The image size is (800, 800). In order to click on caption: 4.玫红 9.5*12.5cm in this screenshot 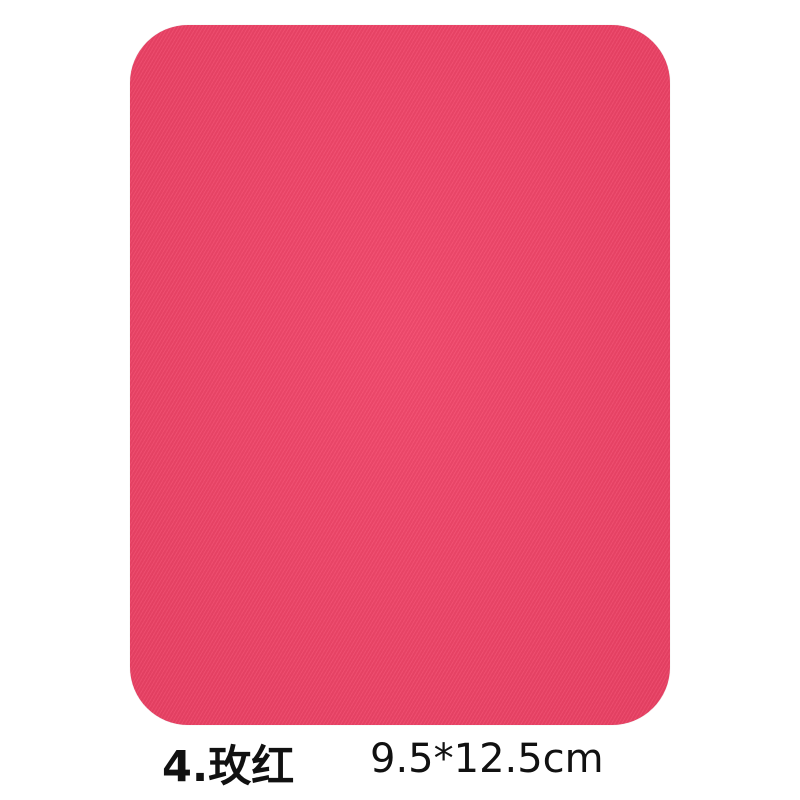, I will do `click(400, 763)`.